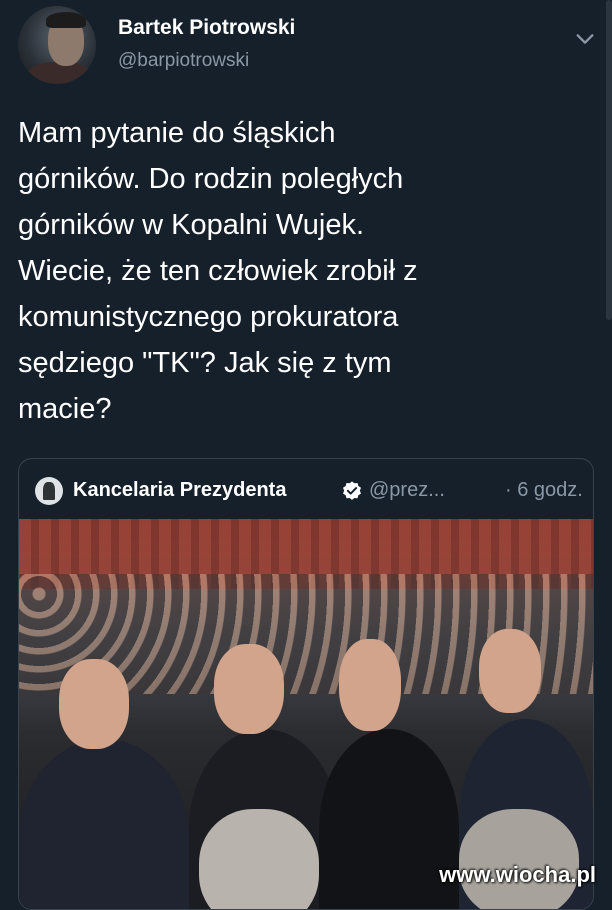  What do you see at coordinates (517, 874) in the screenshot?
I see `watermark: www.wiocha.pl` at bounding box center [517, 874].